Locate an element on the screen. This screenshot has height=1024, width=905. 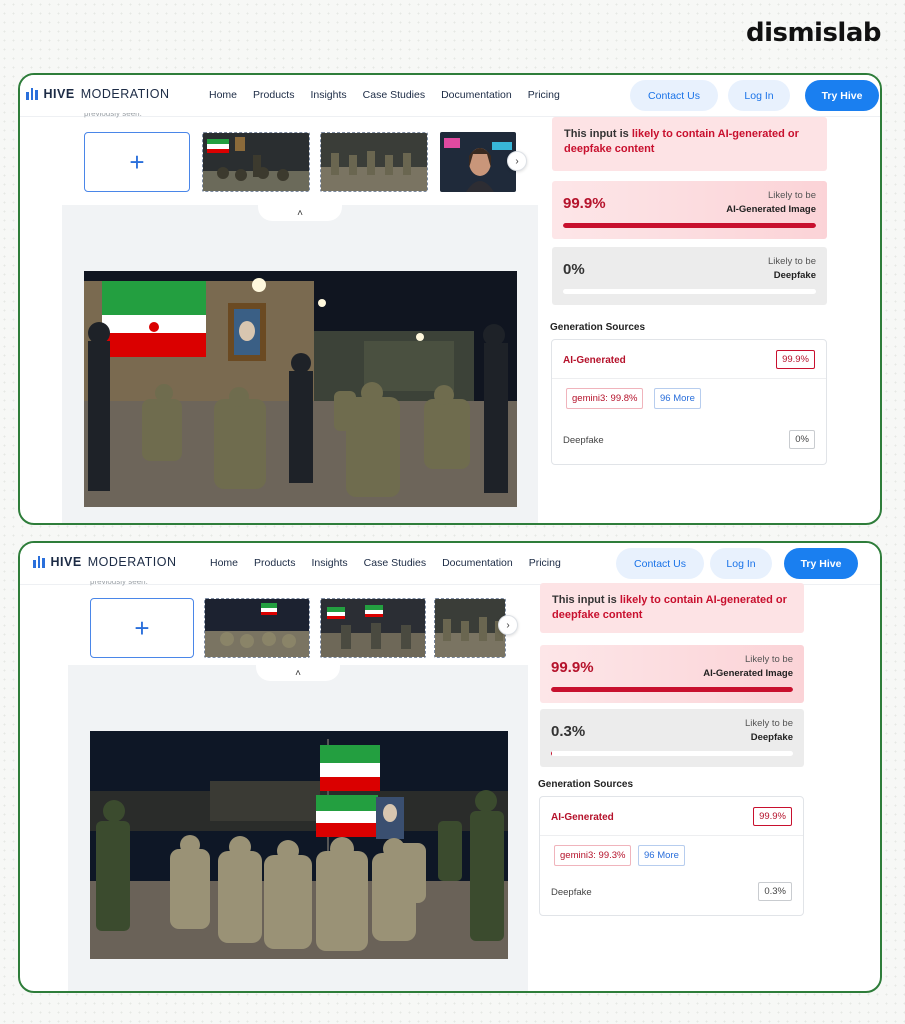
deepfake-badge: 0% is located at coordinates (802, 439).